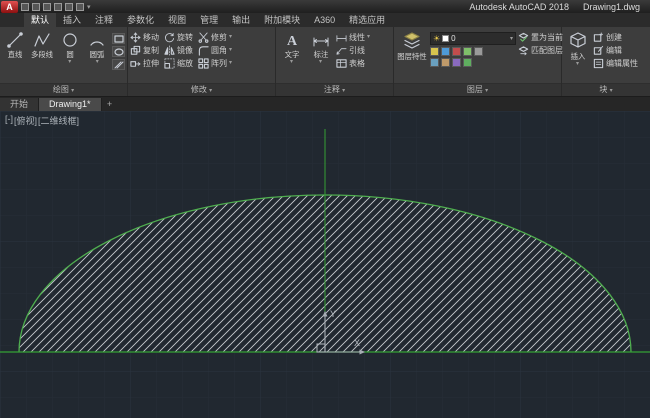  I want to click on ribbon-tab-parametric: 参数化, so click(140, 20).